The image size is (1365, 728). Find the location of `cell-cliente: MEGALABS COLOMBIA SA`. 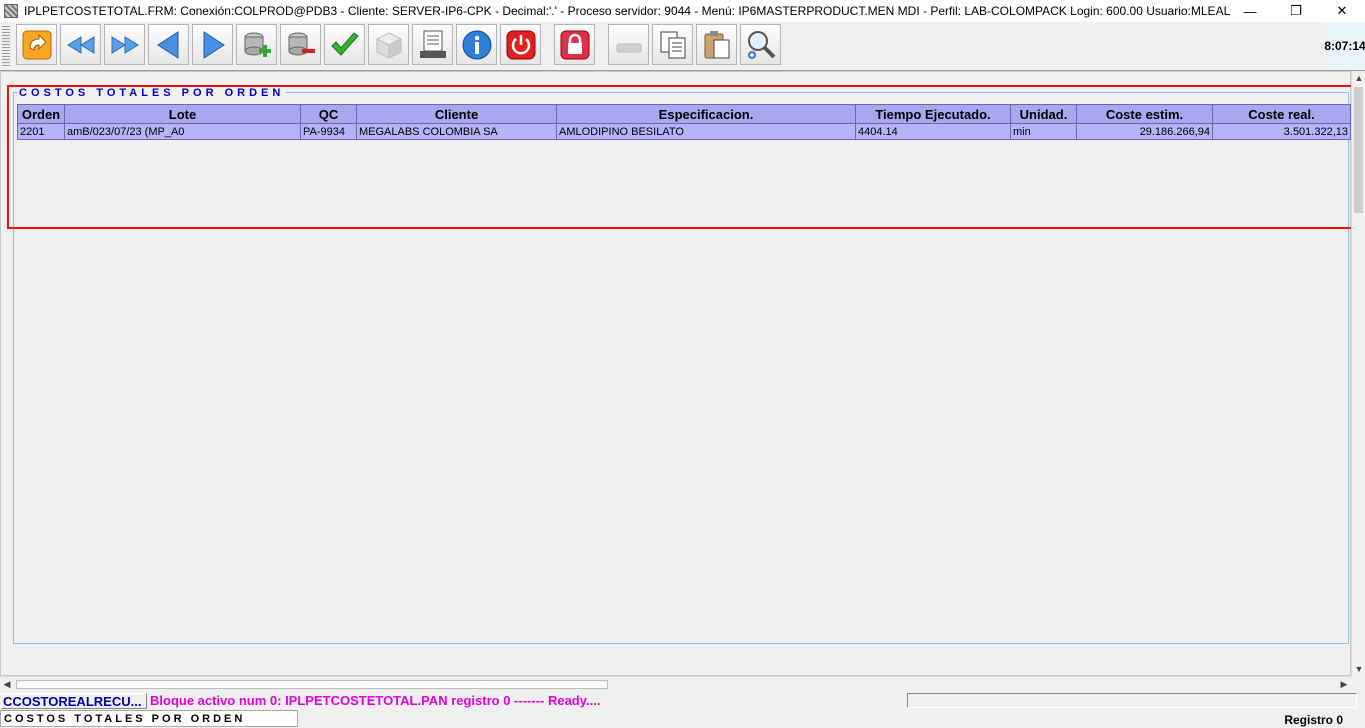

cell-cliente: MEGALABS COLOMBIA SA is located at coordinates (456, 131).